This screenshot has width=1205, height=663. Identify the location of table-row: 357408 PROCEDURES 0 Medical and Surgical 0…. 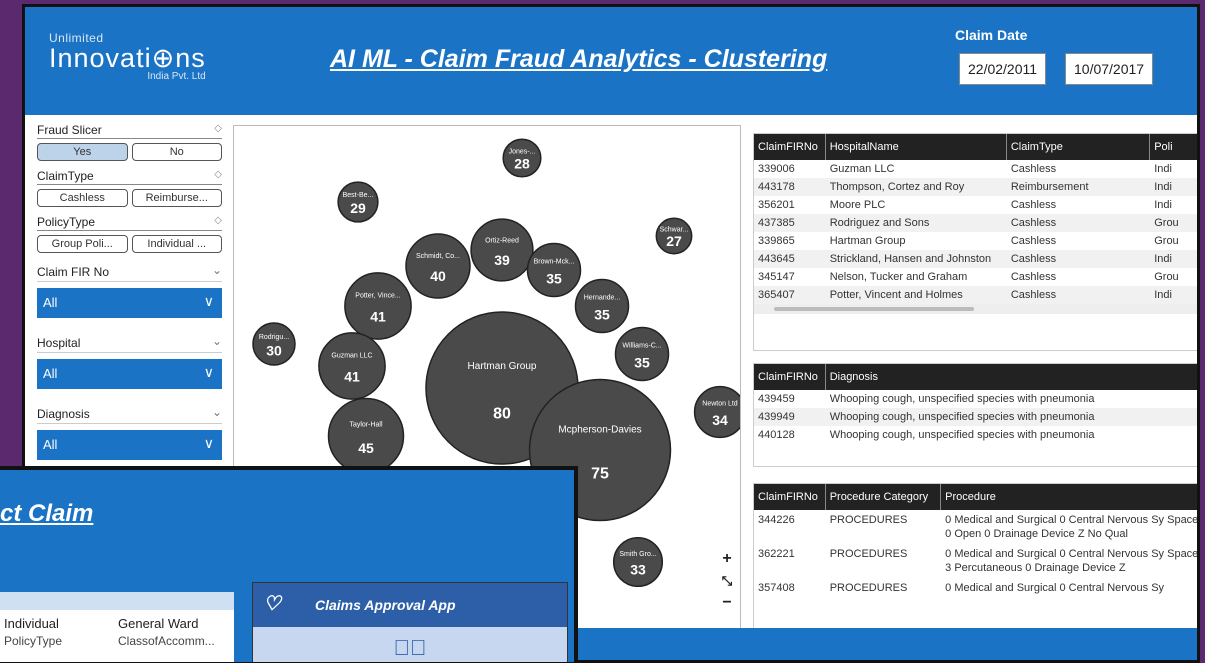
(975, 595).